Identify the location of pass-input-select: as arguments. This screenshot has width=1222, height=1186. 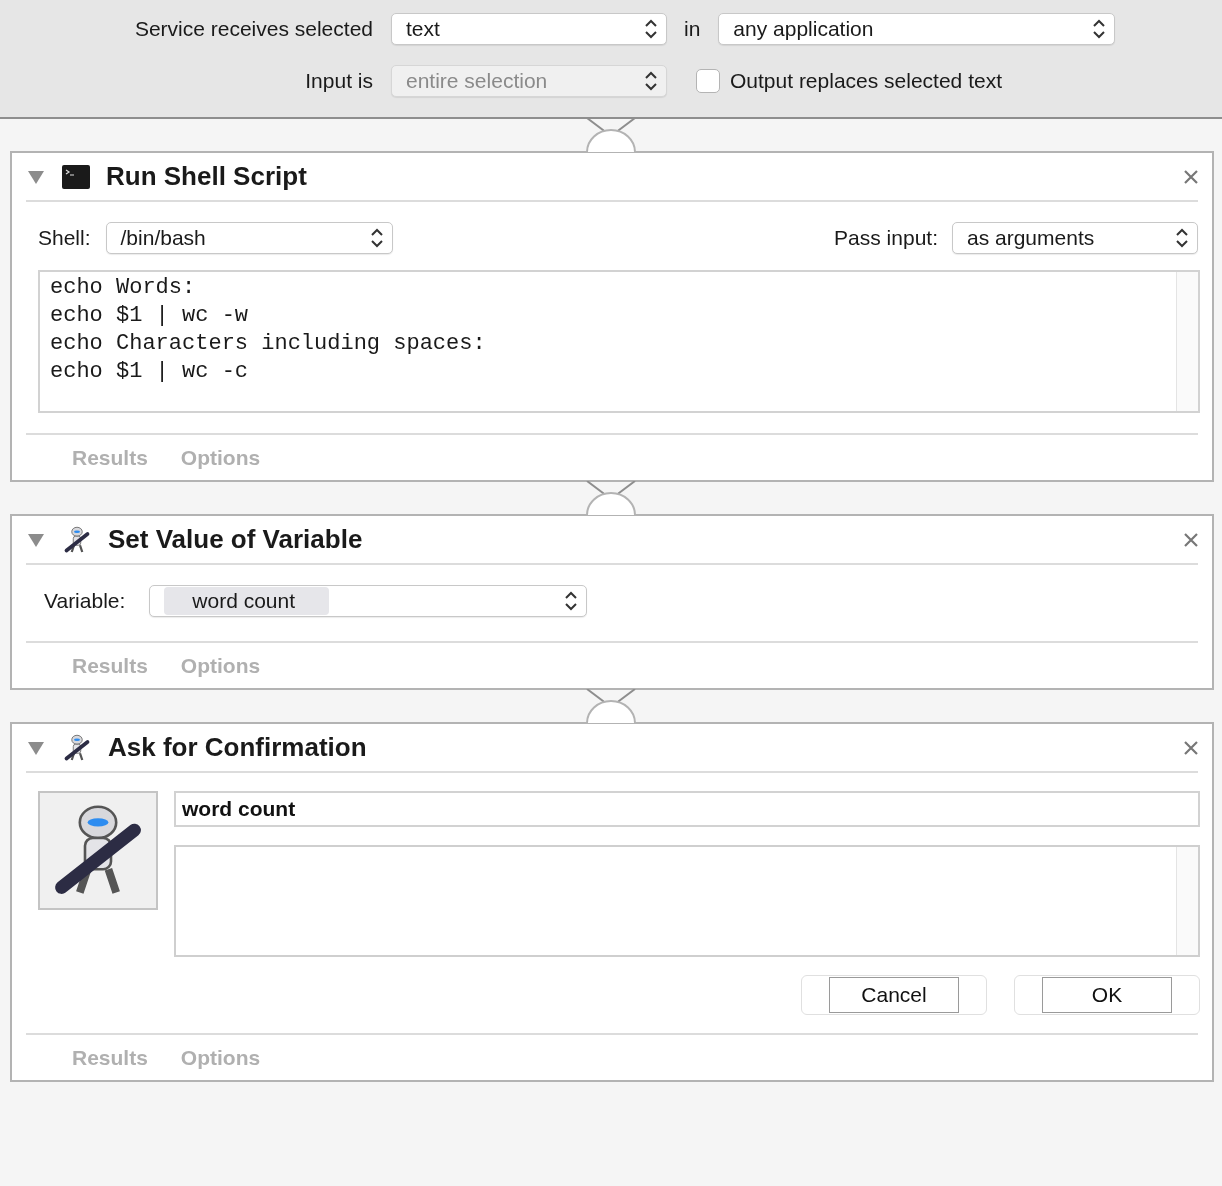
(1075, 238).